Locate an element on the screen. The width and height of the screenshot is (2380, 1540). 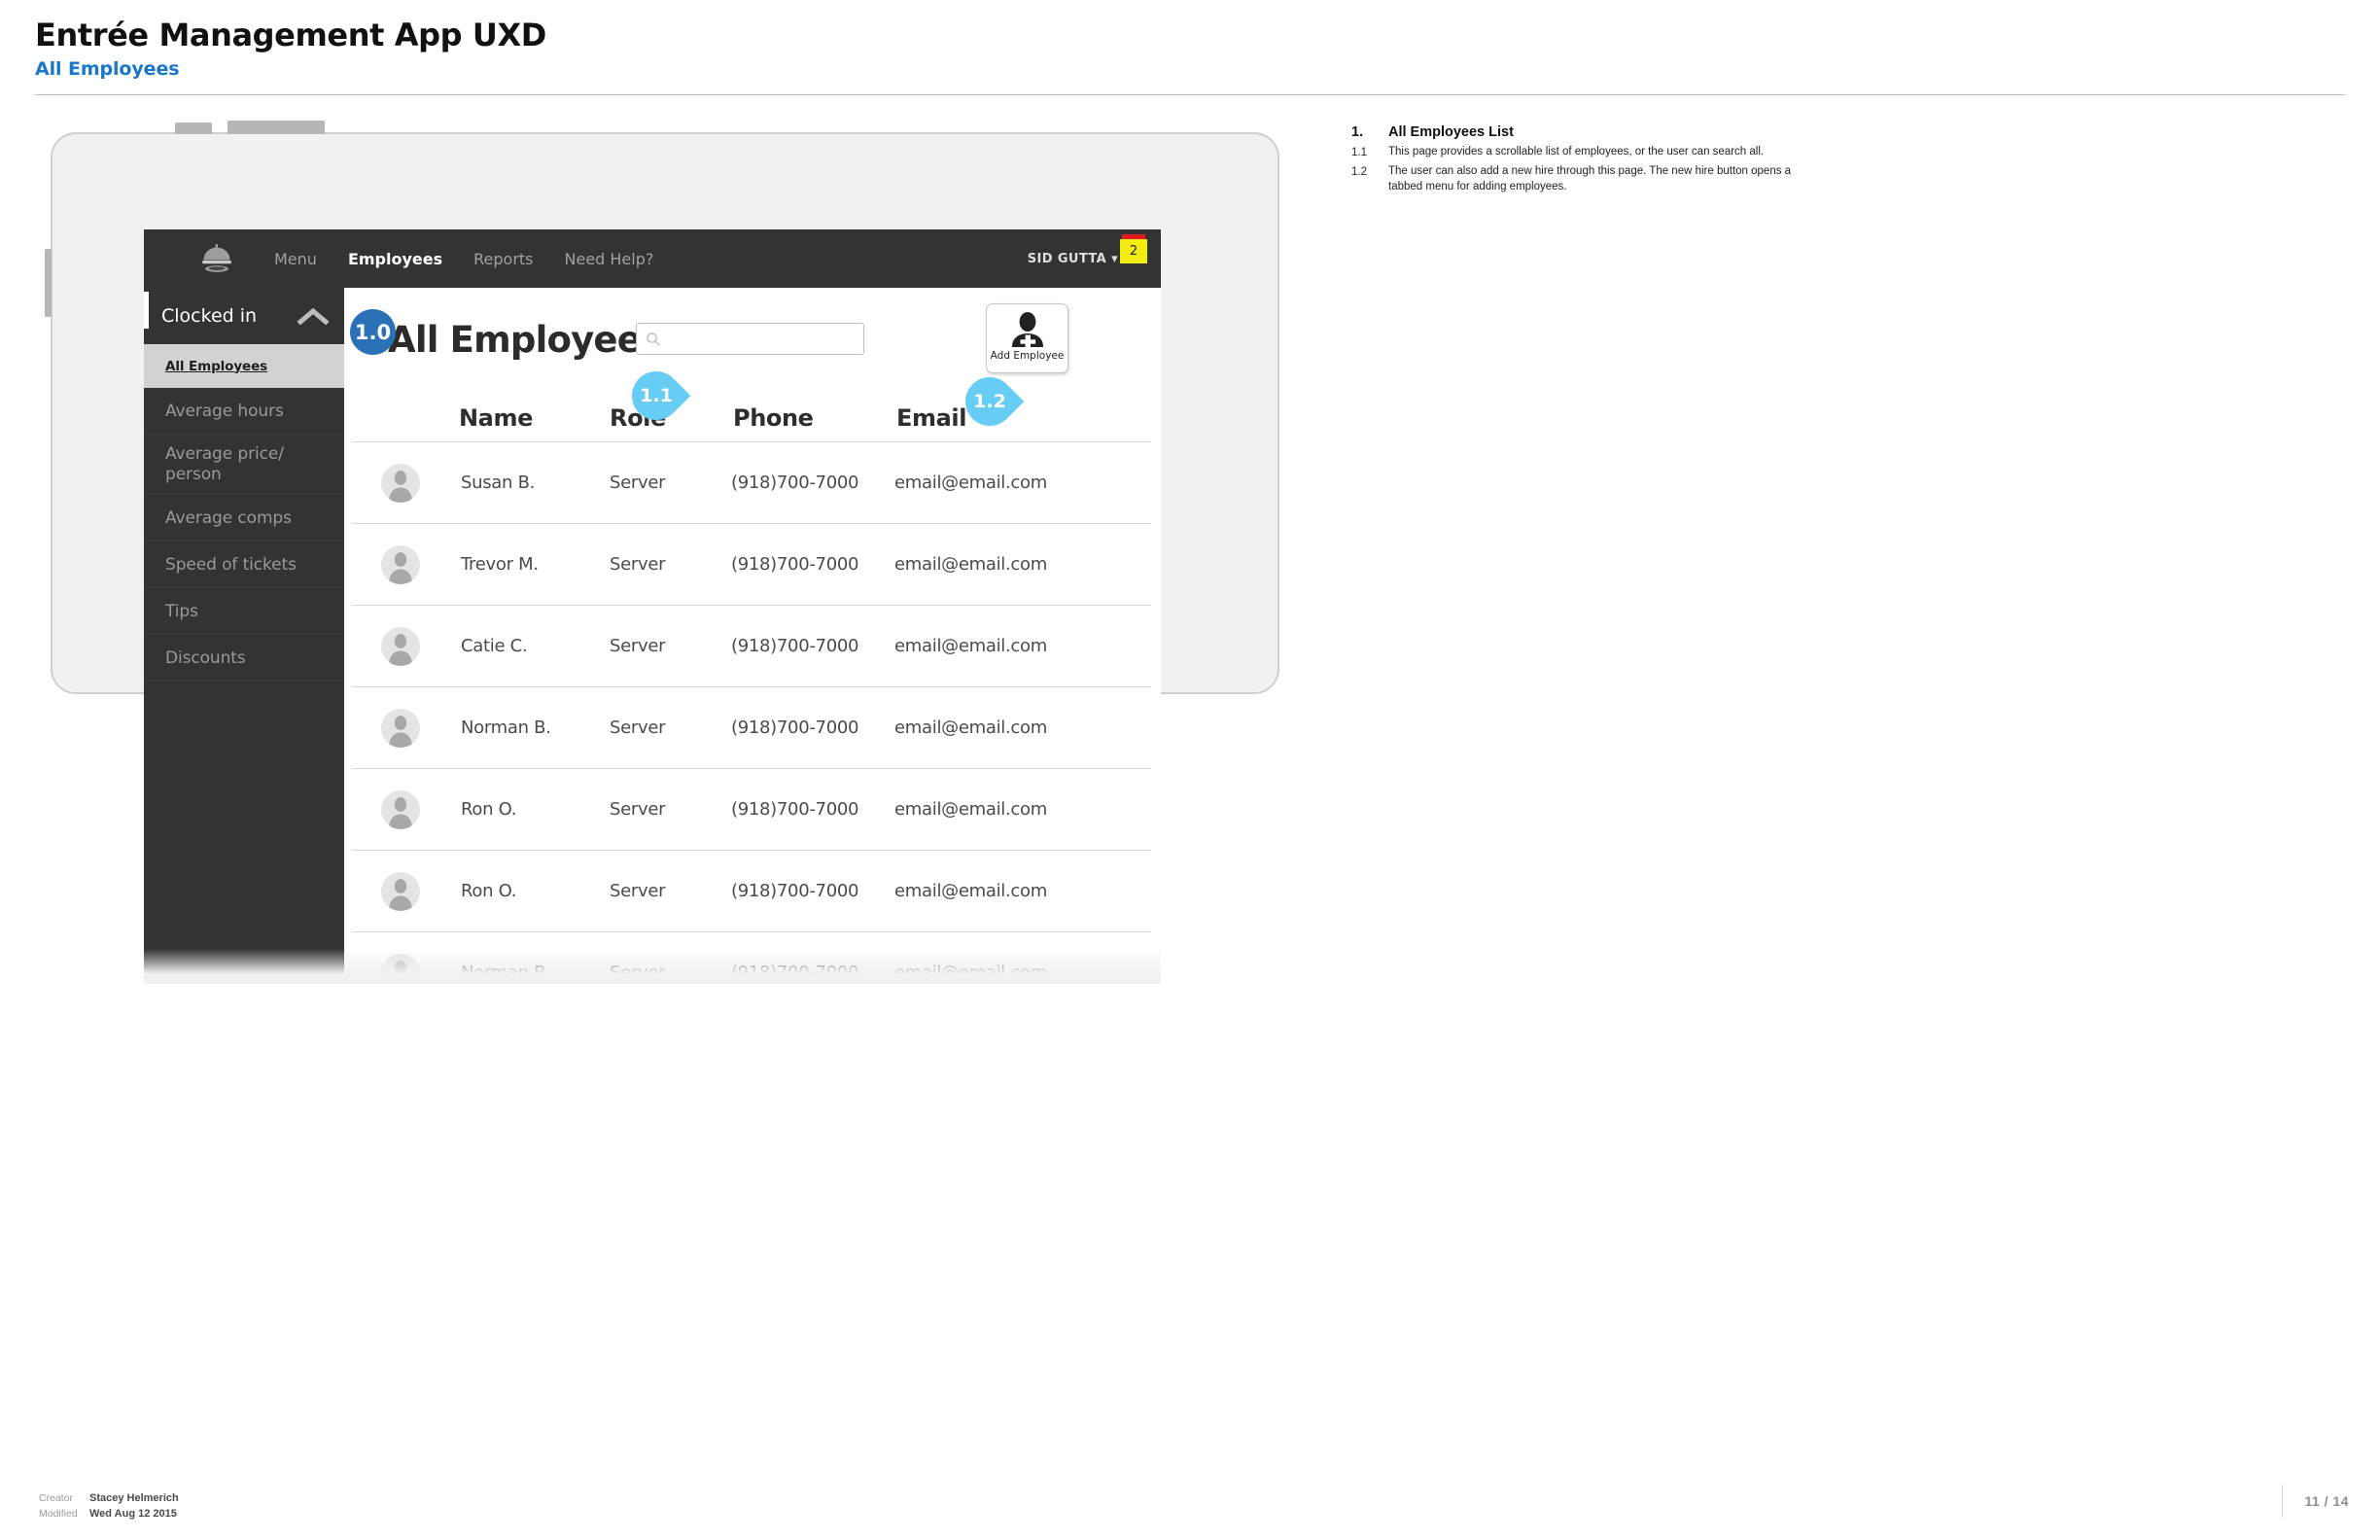
user-account-dropdown: SID GUTTA ▾ is located at coordinates (1073, 259).